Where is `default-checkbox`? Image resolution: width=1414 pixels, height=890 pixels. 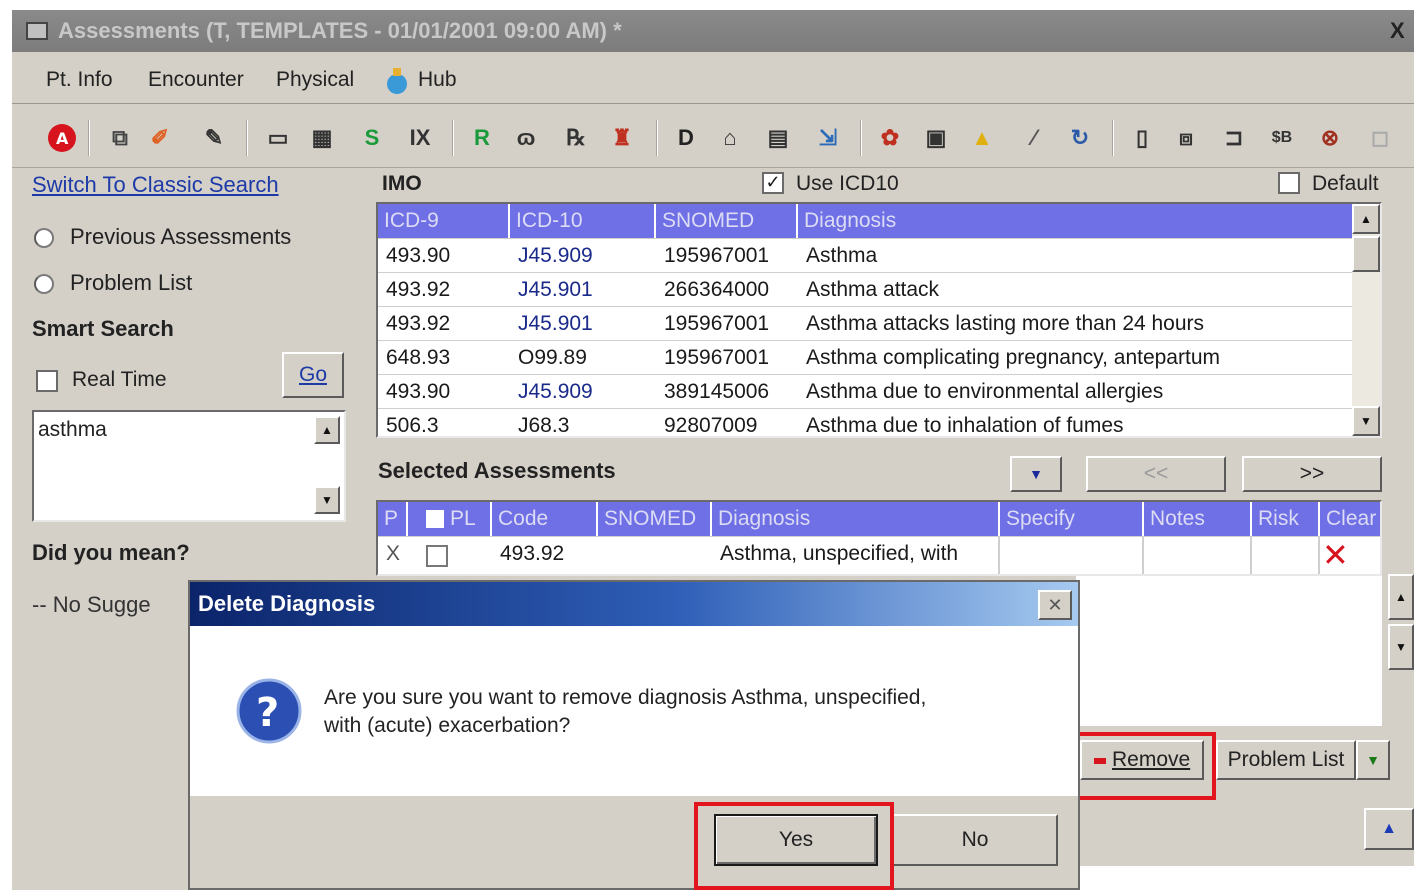 default-checkbox is located at coordinates (1289, 183).